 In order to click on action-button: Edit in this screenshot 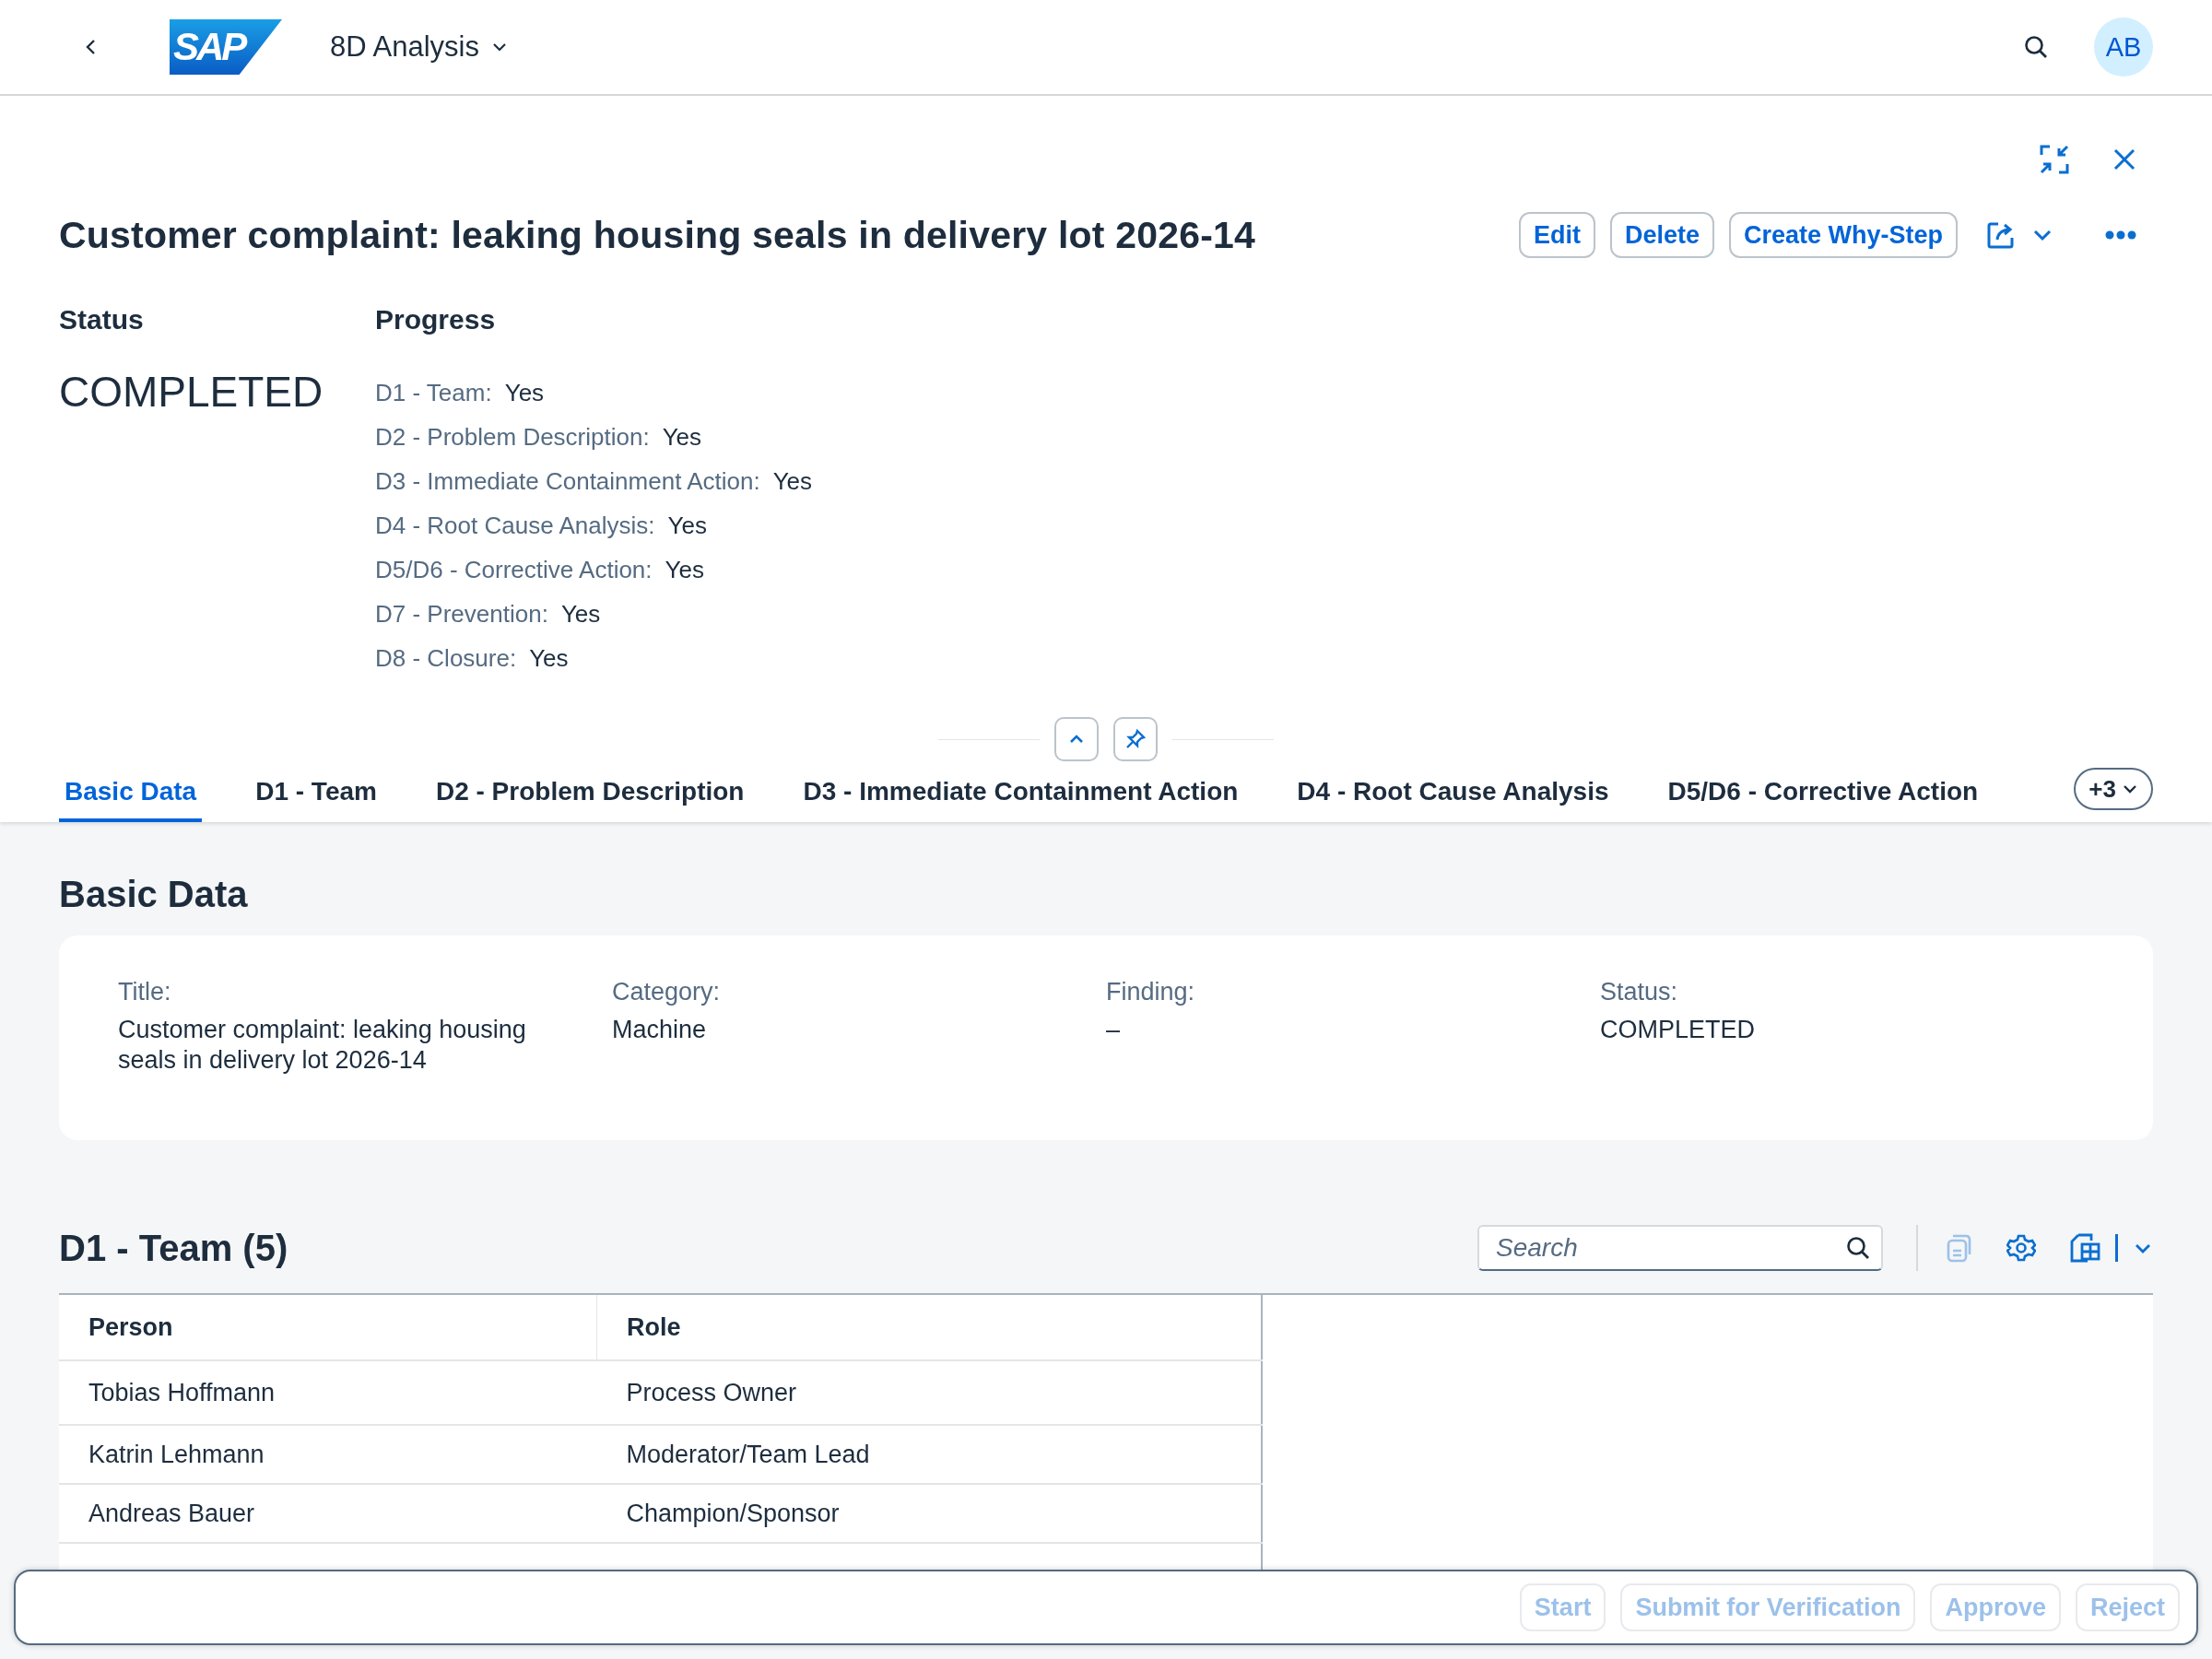, I will do `click(1556, 235)`.